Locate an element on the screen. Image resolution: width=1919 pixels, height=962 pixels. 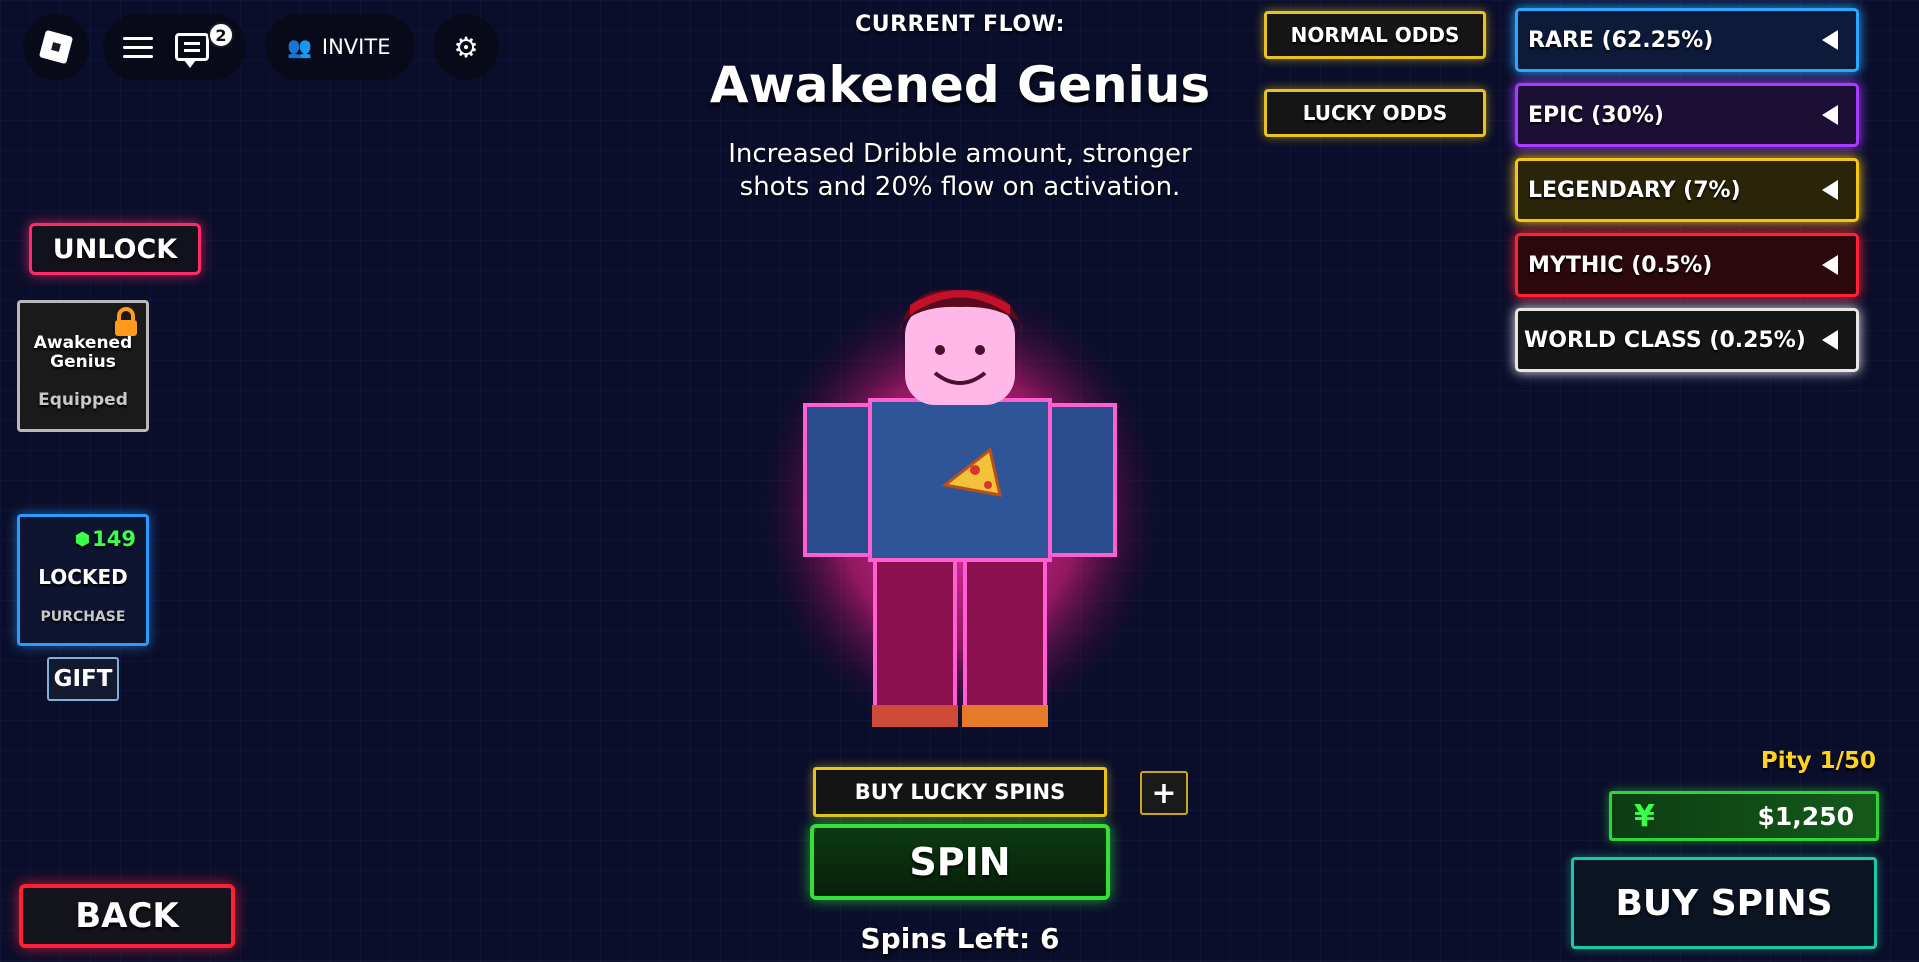
card-status: Equipped is located at coordinates (83, 400).